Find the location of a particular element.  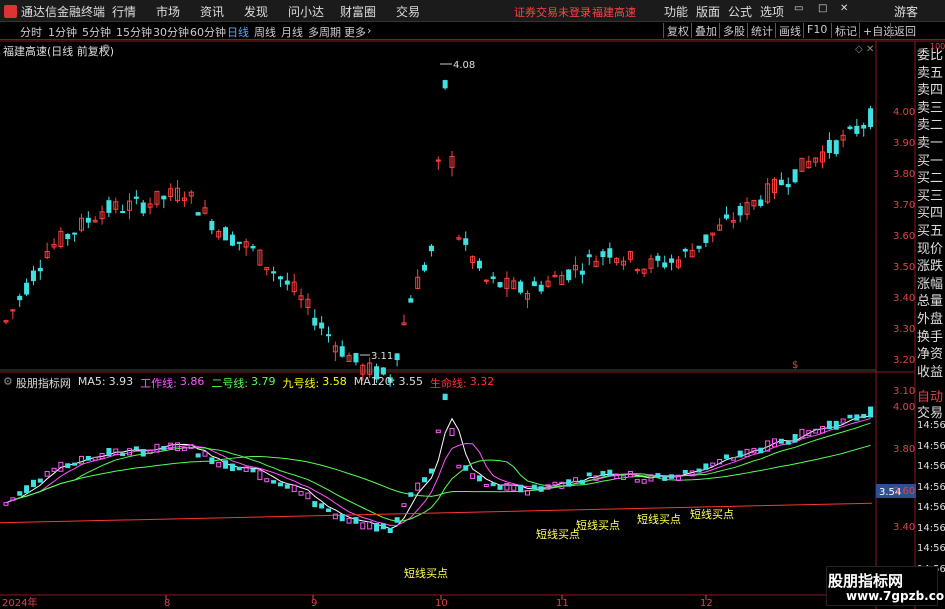

side-item: 现价 is located at coordinates (930, 249).